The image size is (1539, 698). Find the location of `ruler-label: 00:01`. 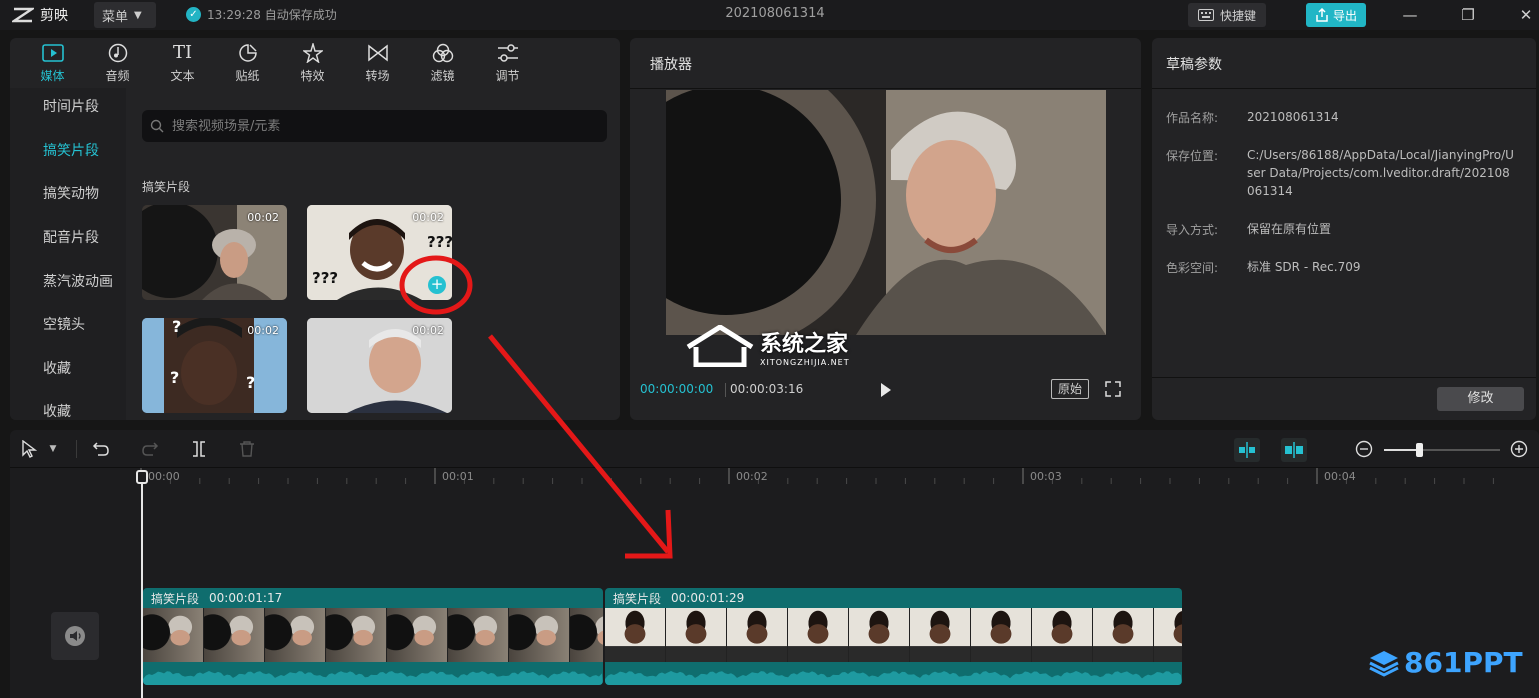

ruler-label: 00:01 is located at coordinates (458, 476).